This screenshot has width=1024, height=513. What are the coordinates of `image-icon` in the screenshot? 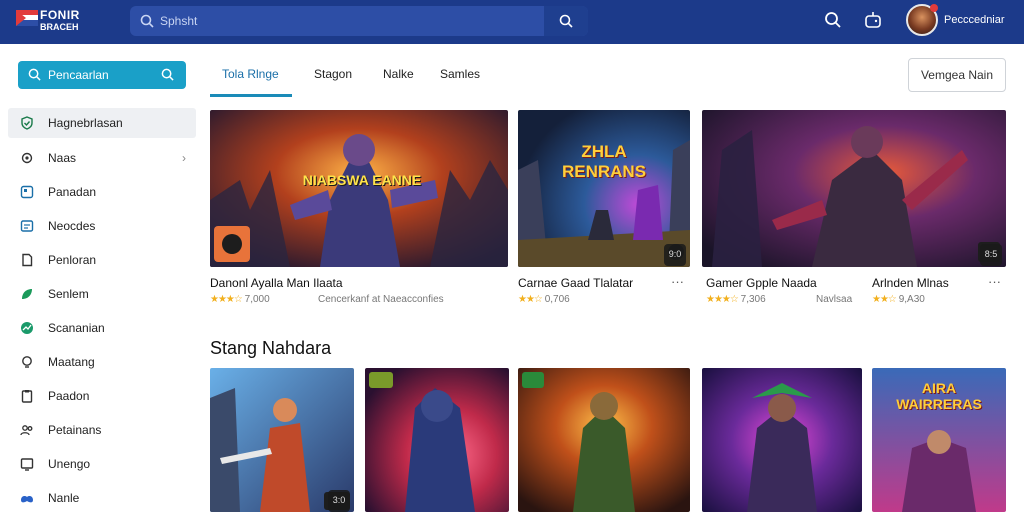 It's located at (27, 226).